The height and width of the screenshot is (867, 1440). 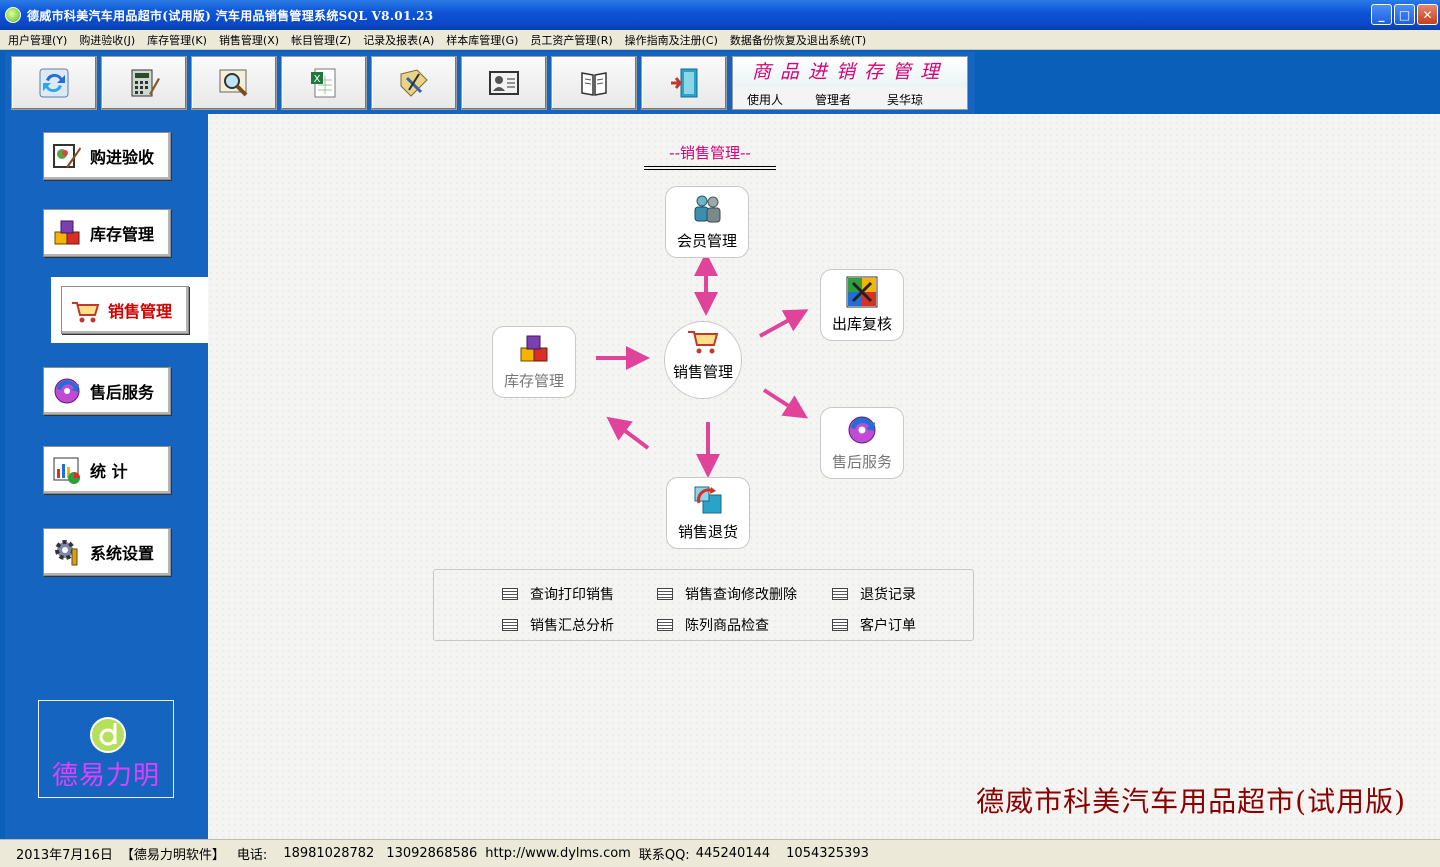 I want to click on close-button: ✕, so click(x=1427, y=14).